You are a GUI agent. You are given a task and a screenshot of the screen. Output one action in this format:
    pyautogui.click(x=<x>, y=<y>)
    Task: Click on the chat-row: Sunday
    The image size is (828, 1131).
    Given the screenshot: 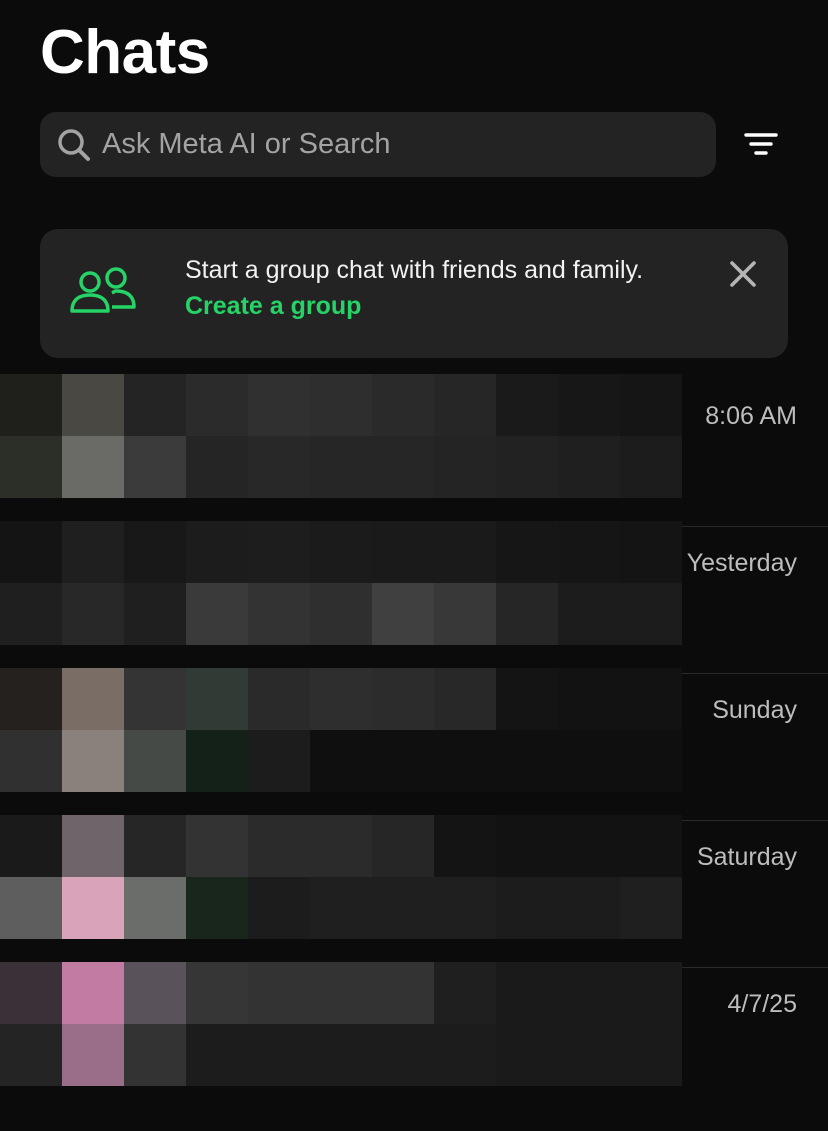 What is the action you would take?
    pyautogui.click(x=414, y=739)
    